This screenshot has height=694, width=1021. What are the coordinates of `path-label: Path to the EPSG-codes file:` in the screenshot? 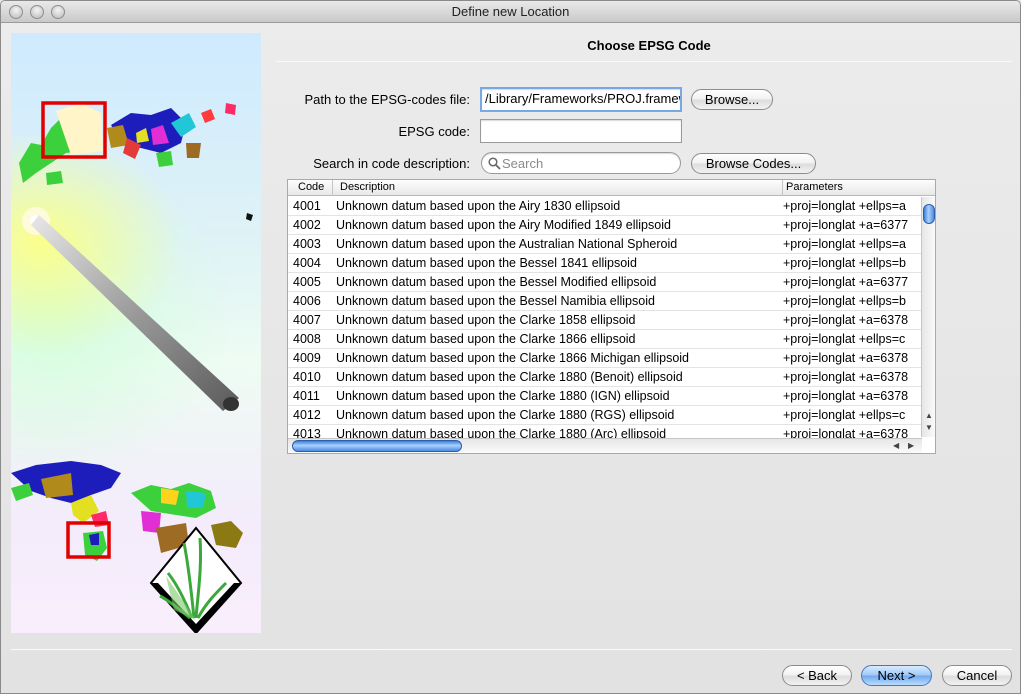 It's located at (387, 99).